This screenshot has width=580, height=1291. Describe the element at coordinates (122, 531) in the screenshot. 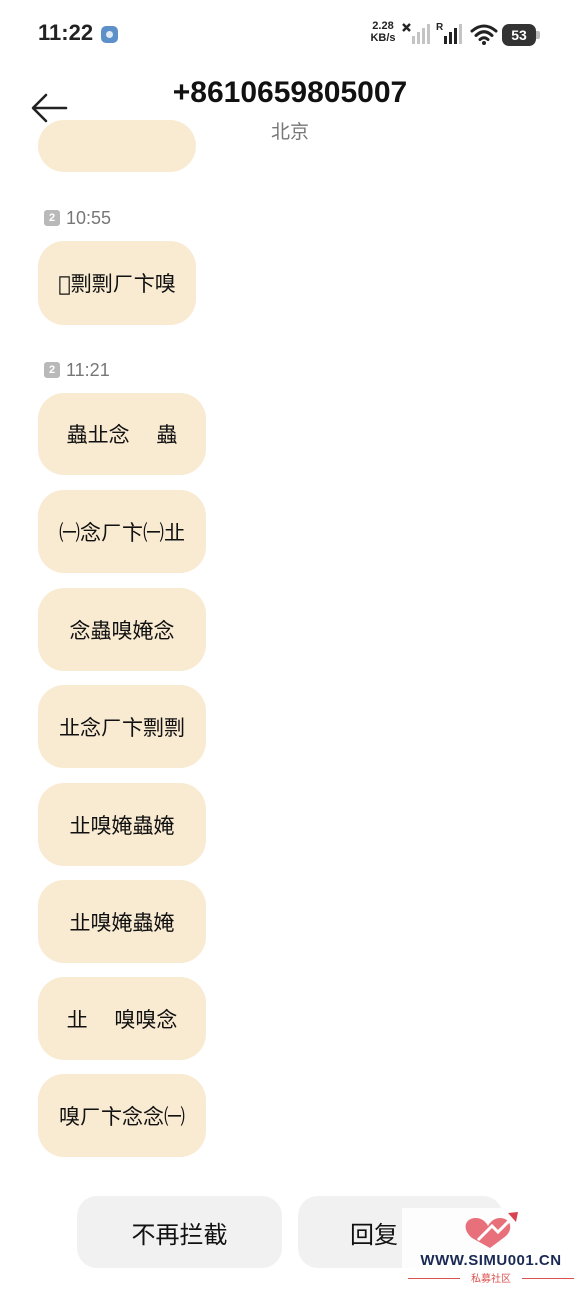

I see `message-bubble: ㈠念ㄏ卞㈠㐀` at that location.